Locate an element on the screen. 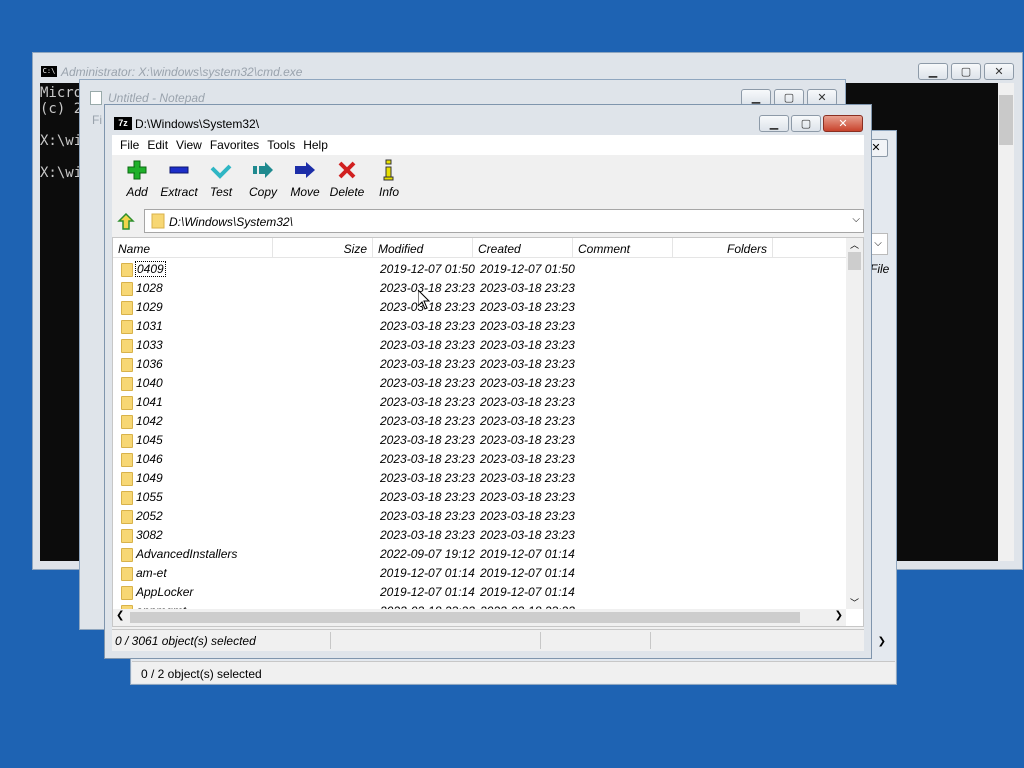  table-row: 1033 2023-03-18 23:23 2023-03-18 23:23 is located at coordinates (479, 345).